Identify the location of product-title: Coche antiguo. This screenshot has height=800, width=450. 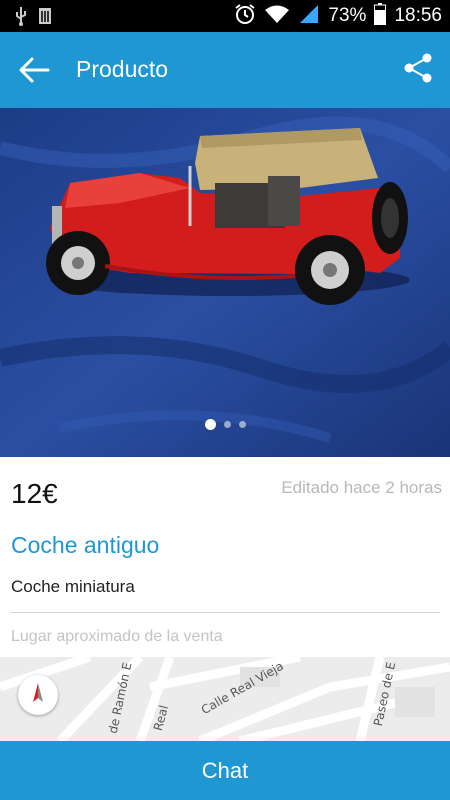
(85, 545).